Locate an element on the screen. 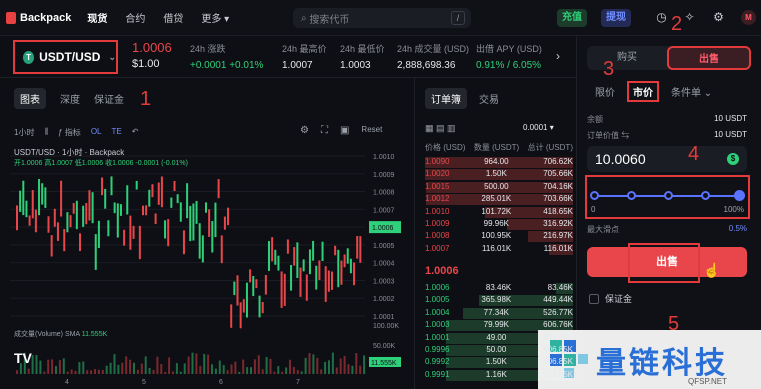  ask-row: 1.0020 1.50K 705.66K is located at coordinates (499, 175).